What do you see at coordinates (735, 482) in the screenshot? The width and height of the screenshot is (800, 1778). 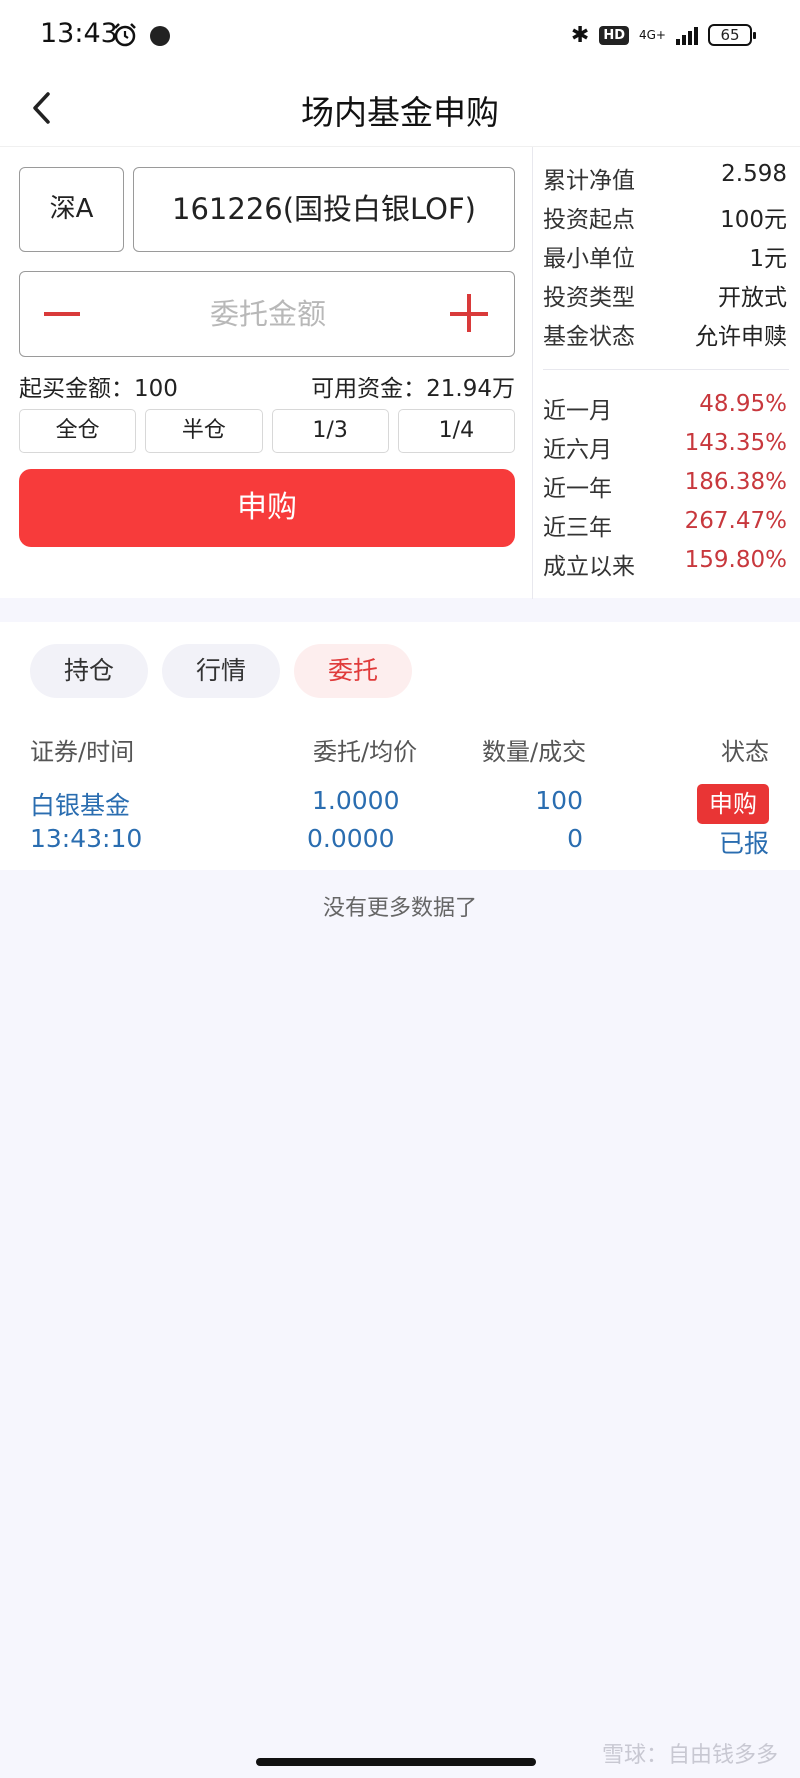 I see `return-value: 186.38%` at bounding box center [735, 482].